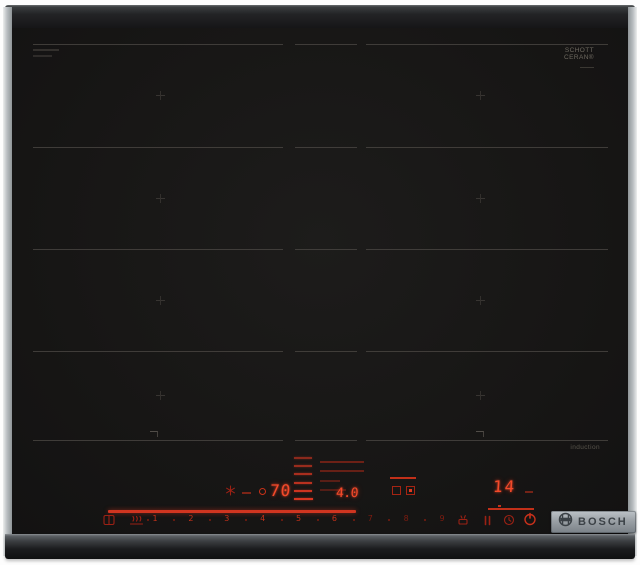  I want to click on cleaning-protection-icon, so click(463, 520).